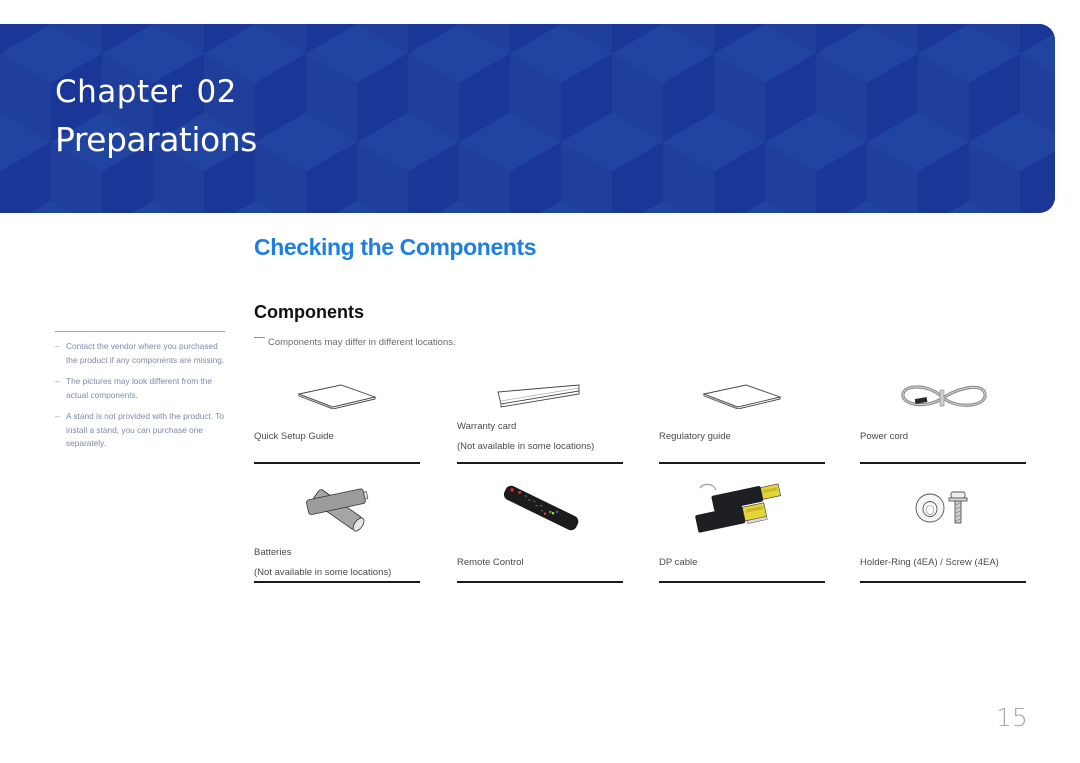 The height and width of the screenshot is (763, 1080). I want to click on section-title: Checking the Components, so click(395, 247).